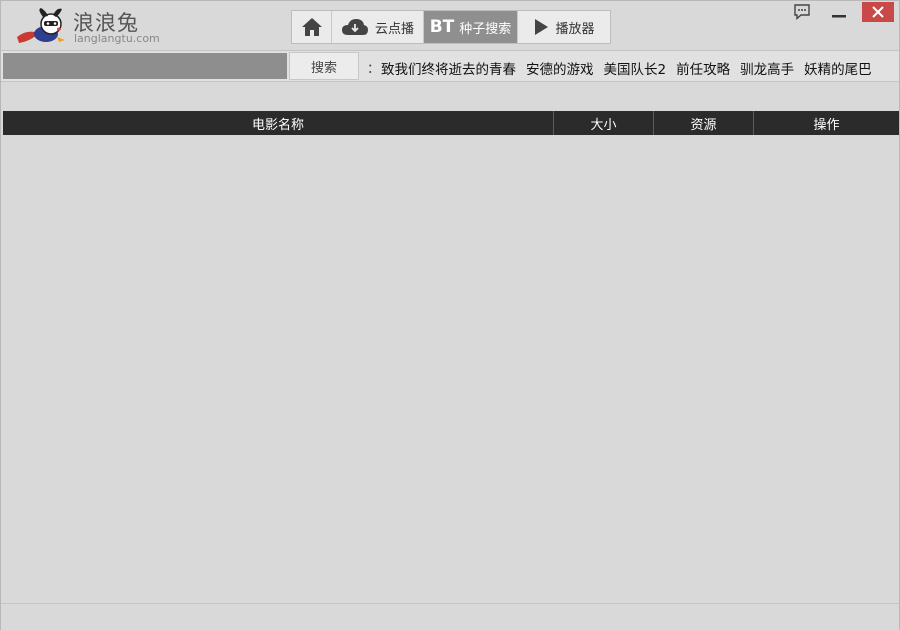 The height and width of the screenshot is (630, 900). I want to click on column-header-size: 大小, so click(604, 123).